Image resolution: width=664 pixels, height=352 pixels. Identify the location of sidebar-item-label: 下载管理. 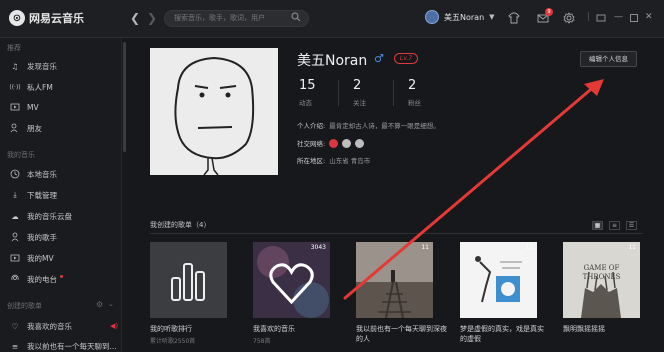
(42, 195).